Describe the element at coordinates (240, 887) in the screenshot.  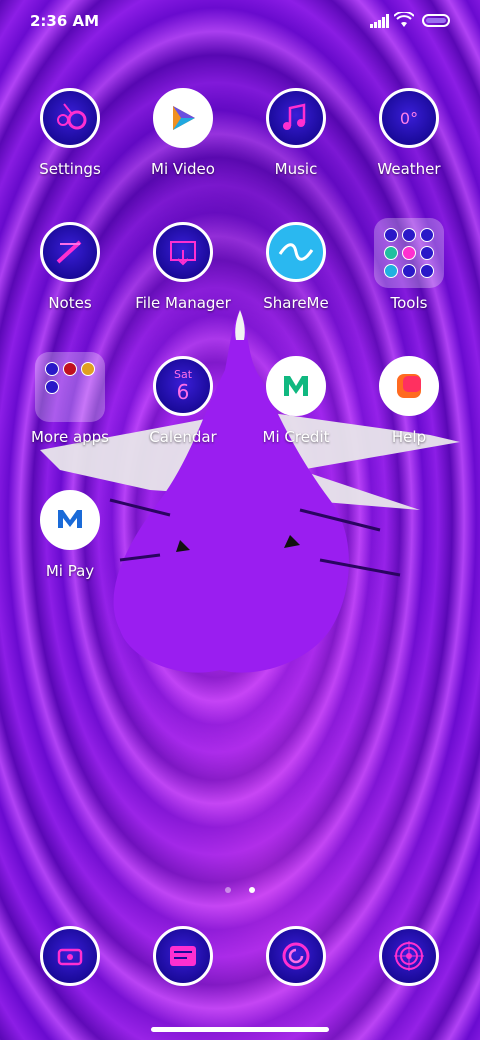
I see `page-indicator` at that location.